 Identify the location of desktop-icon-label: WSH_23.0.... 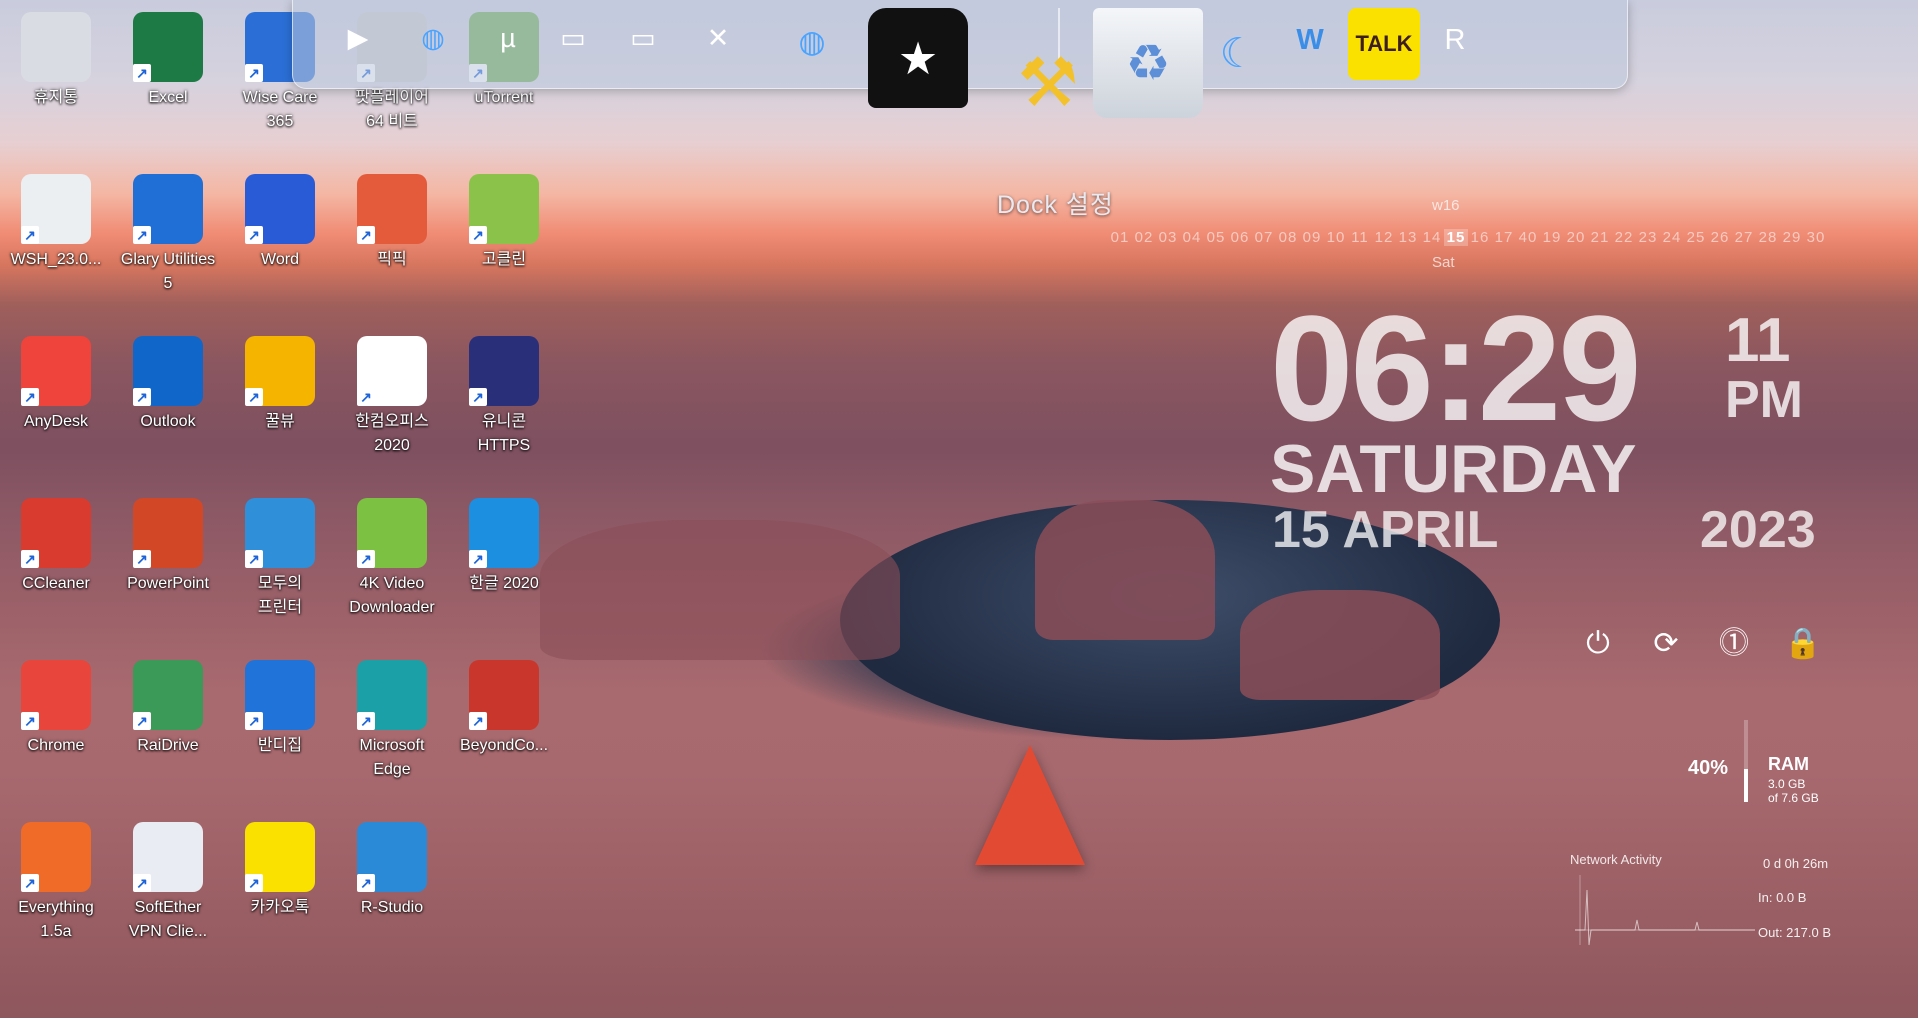
(56, 259).